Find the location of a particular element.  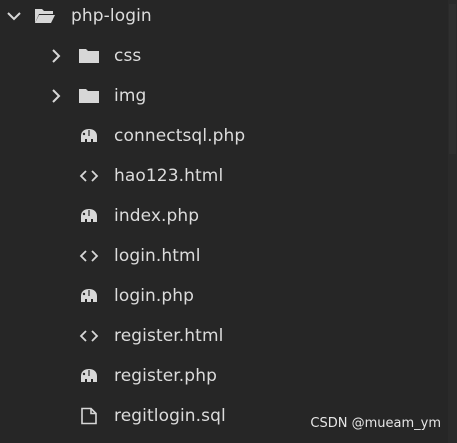

tree-item-label: login.html is located at coordinates (157, 256).